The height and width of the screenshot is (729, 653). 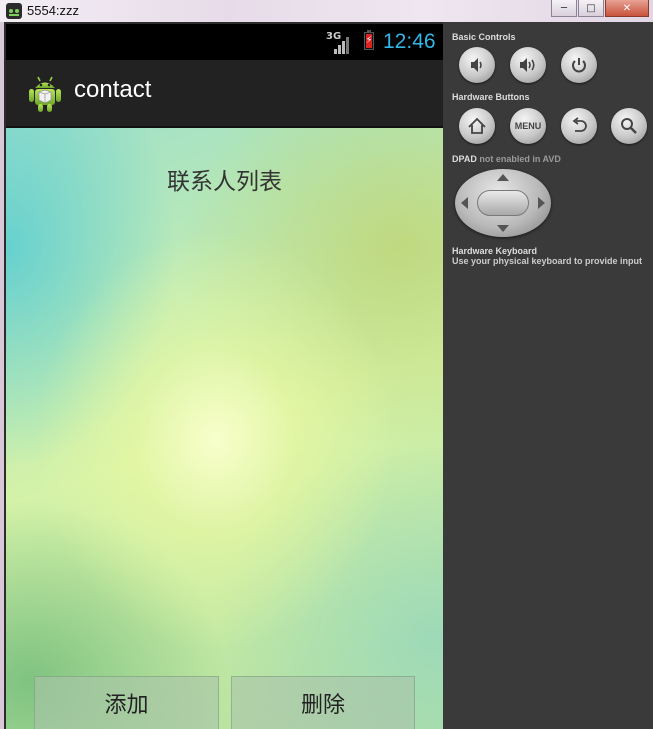 I want to click on back-button, so click(x=579, y=126).